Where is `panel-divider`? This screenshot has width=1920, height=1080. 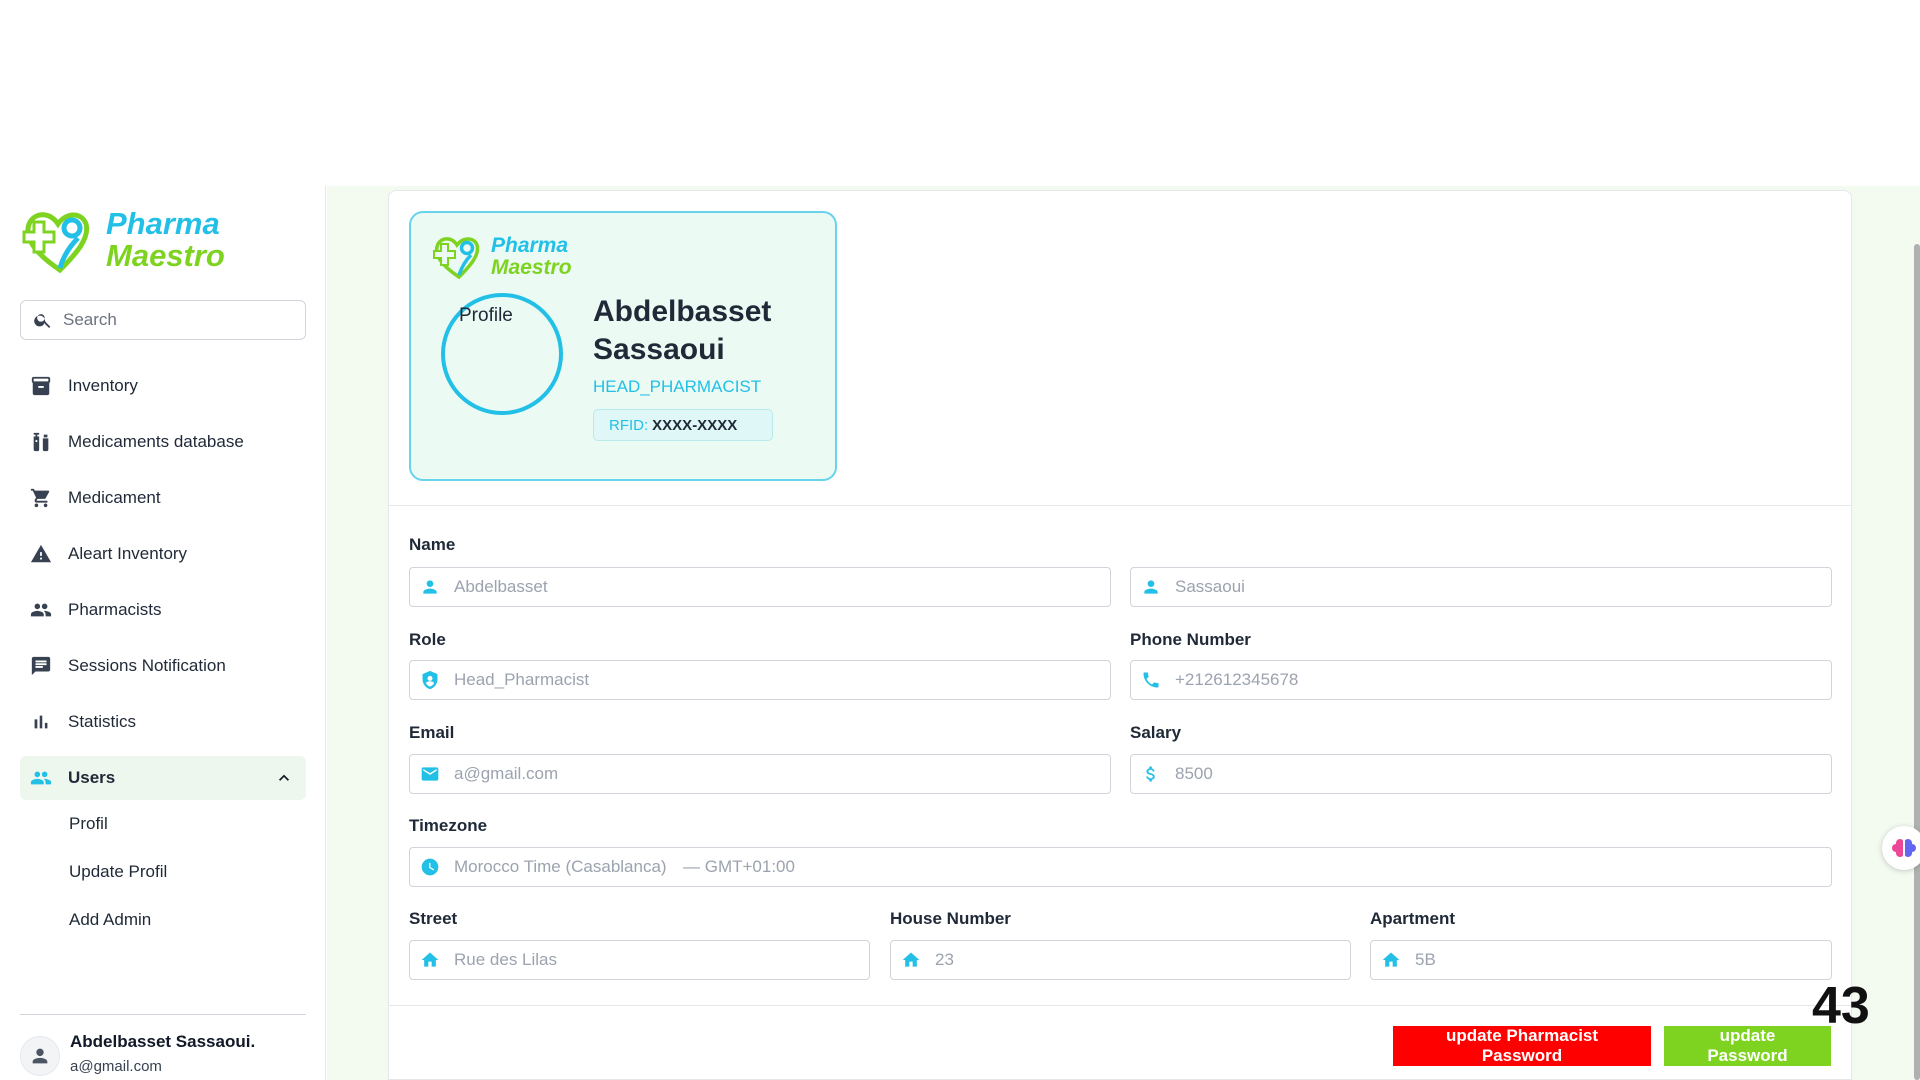 panel-divider is located at coordinates (1120, 505).